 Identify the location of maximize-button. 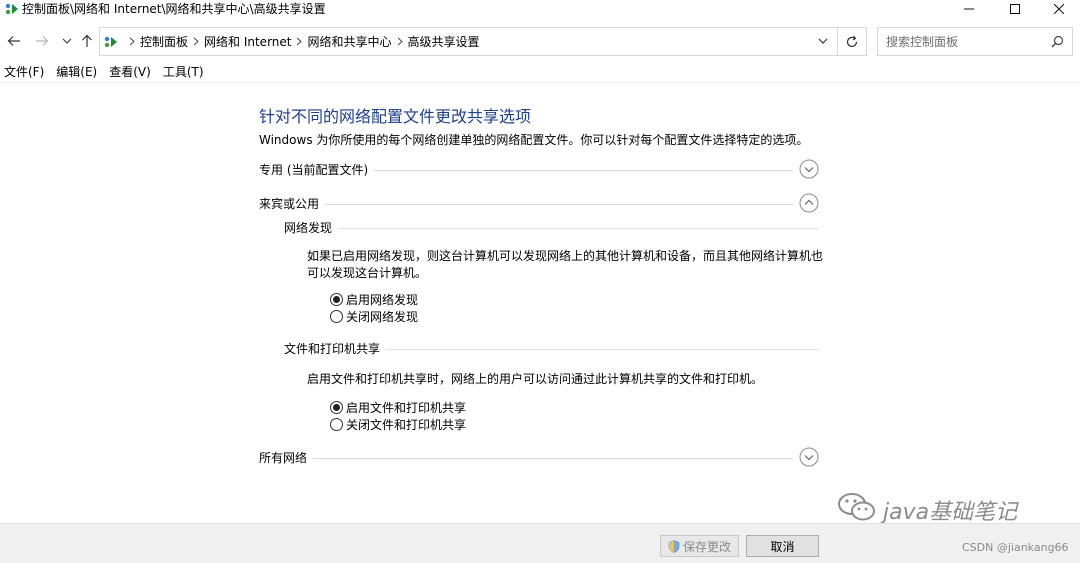
(1015, 9).